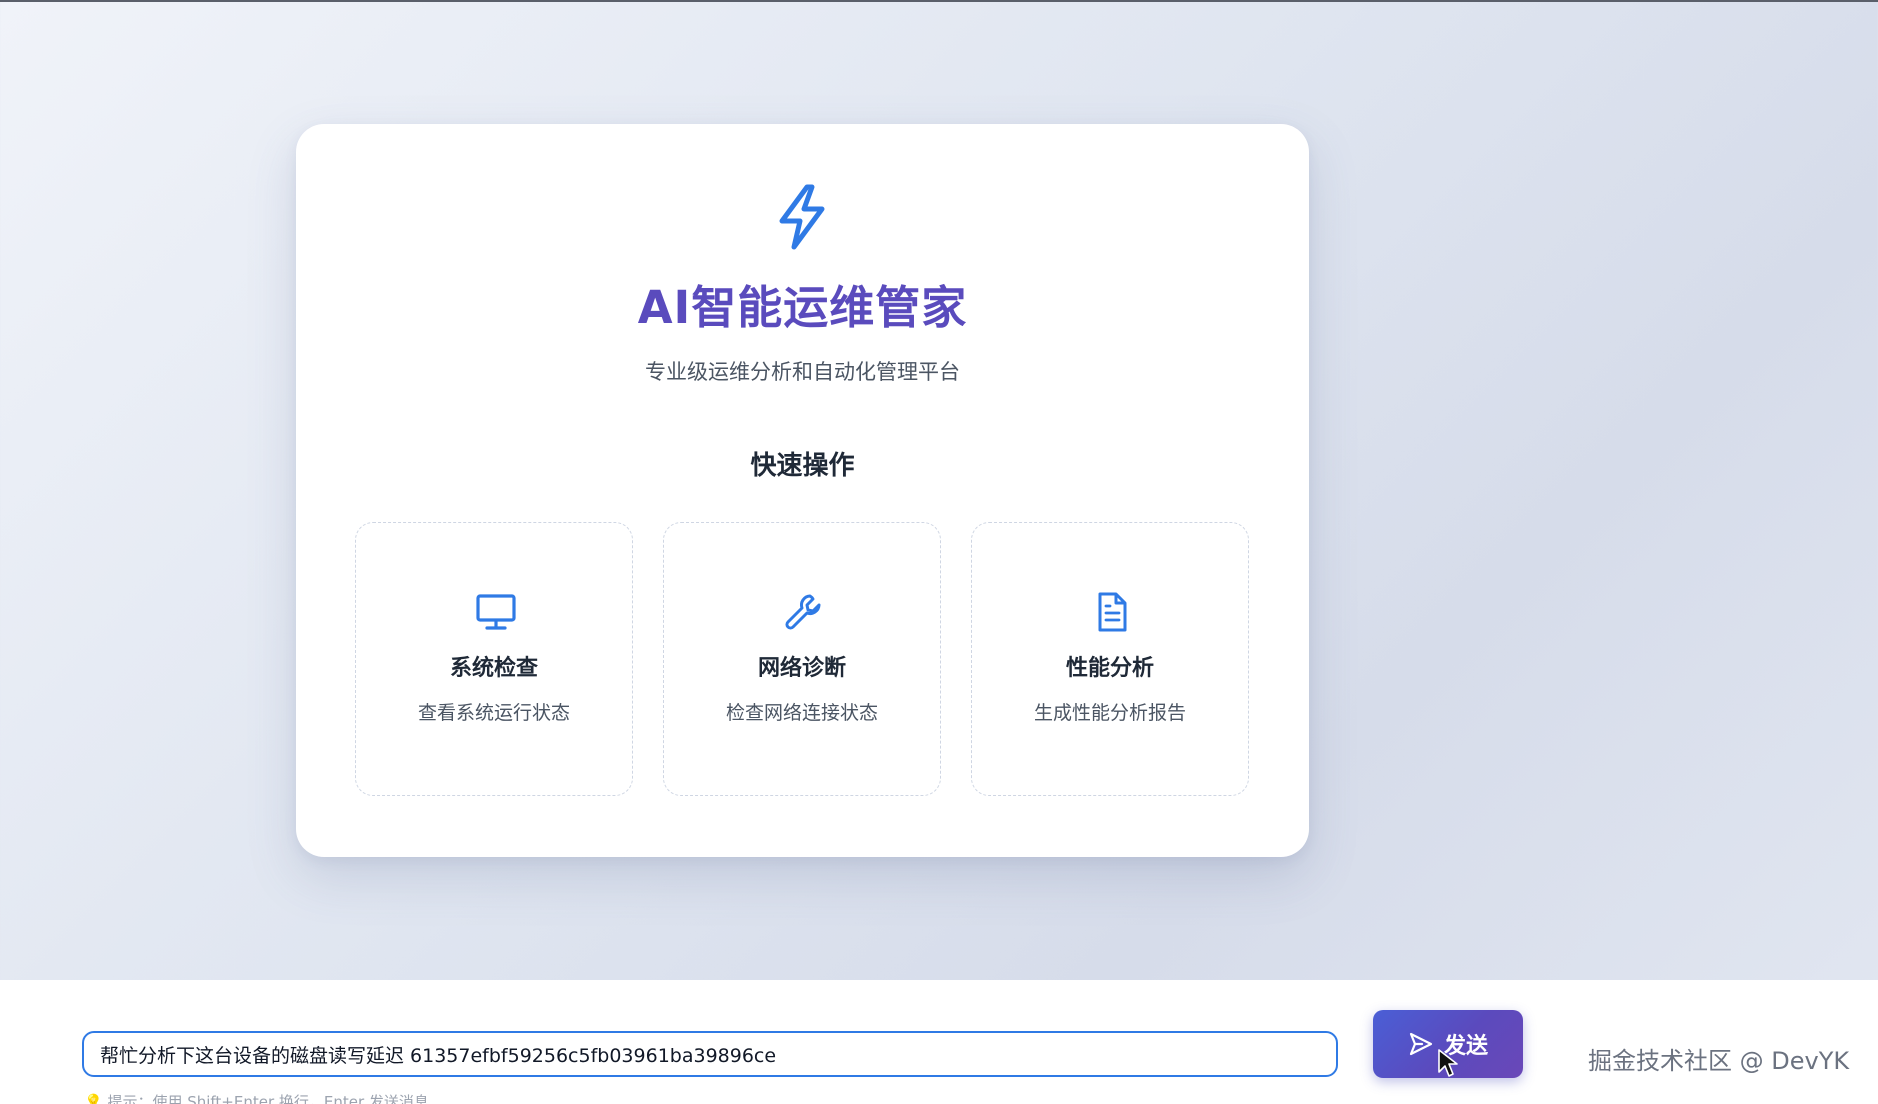 This screenshot has width=1878, height=1104. What do you see at coordinates (496, 612) in the screenshot?
I see `monitor-icon` at bounding box center [496, 612].